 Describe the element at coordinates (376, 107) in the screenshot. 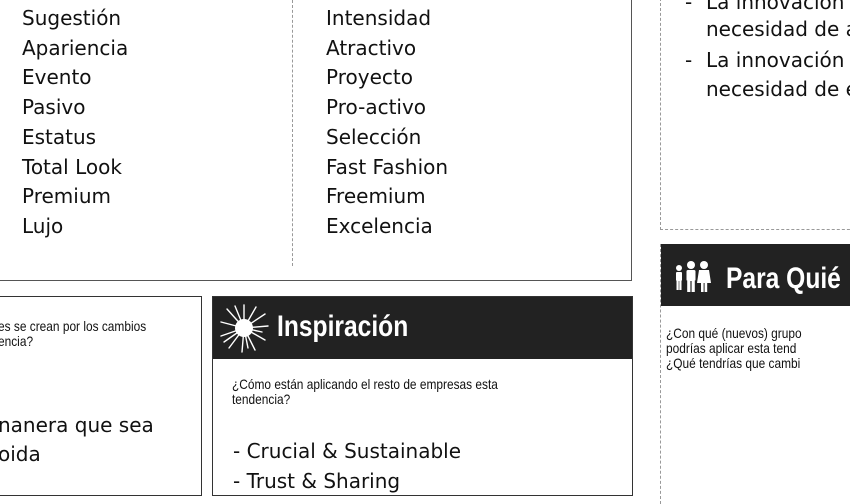

I see `right-word-4: Pro-activo` at that location.